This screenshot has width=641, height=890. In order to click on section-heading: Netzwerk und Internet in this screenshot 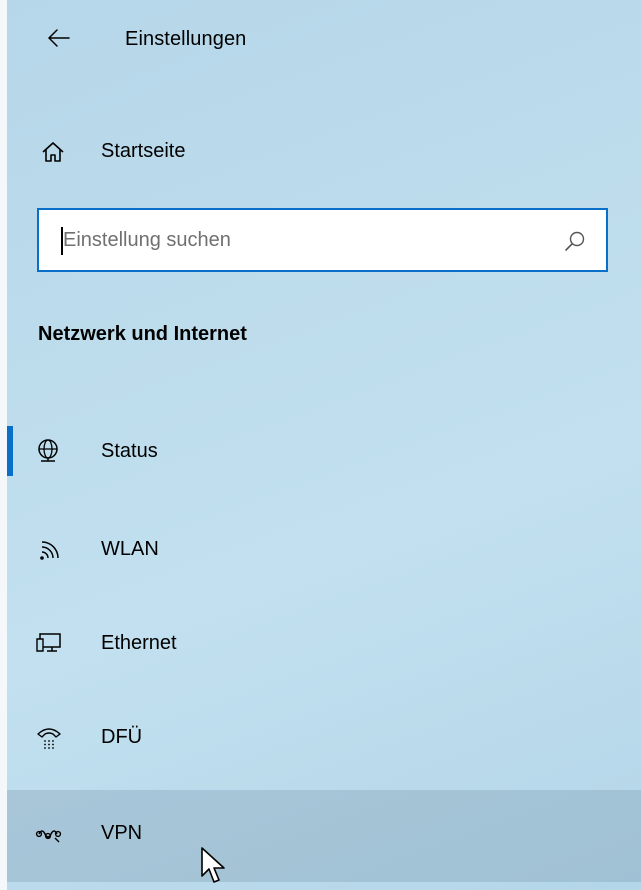, I will do `click(142, 334)`.